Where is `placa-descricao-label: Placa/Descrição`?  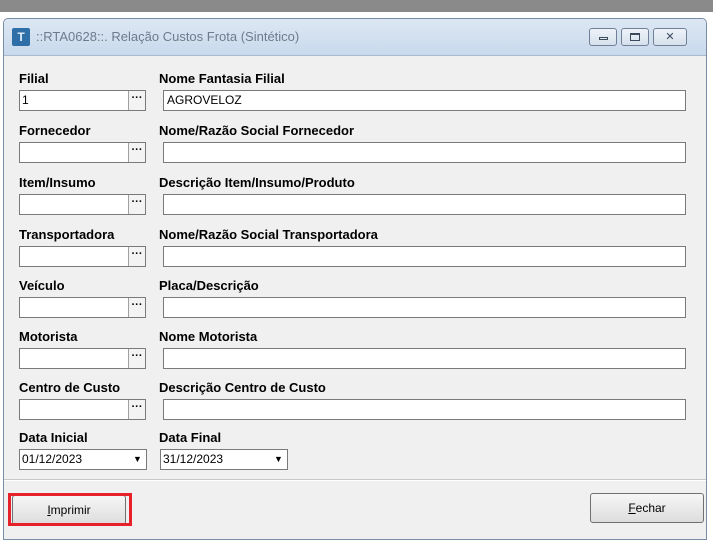
placa-descricao-label: Placa/Descrição is located at coordinates (209, 285).